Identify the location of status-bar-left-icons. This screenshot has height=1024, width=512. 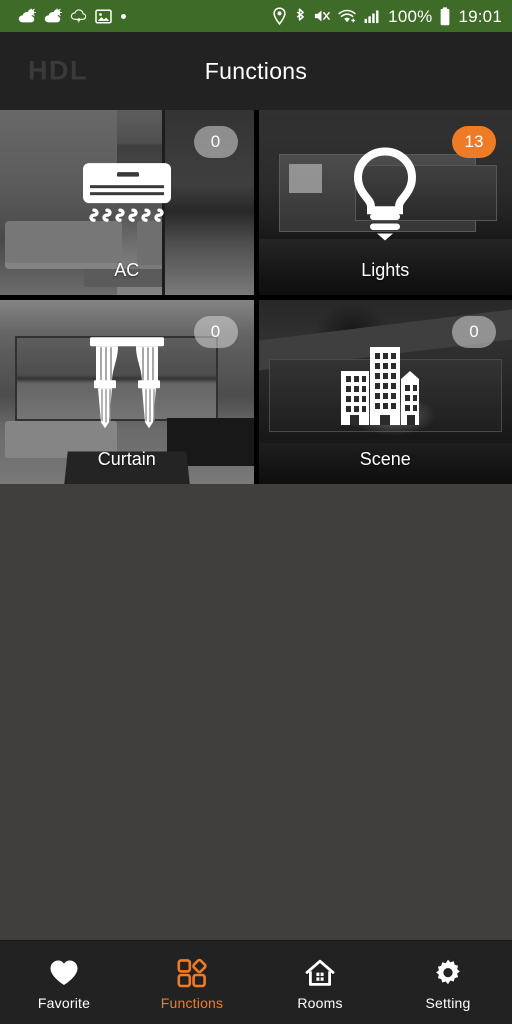
(72, 16).